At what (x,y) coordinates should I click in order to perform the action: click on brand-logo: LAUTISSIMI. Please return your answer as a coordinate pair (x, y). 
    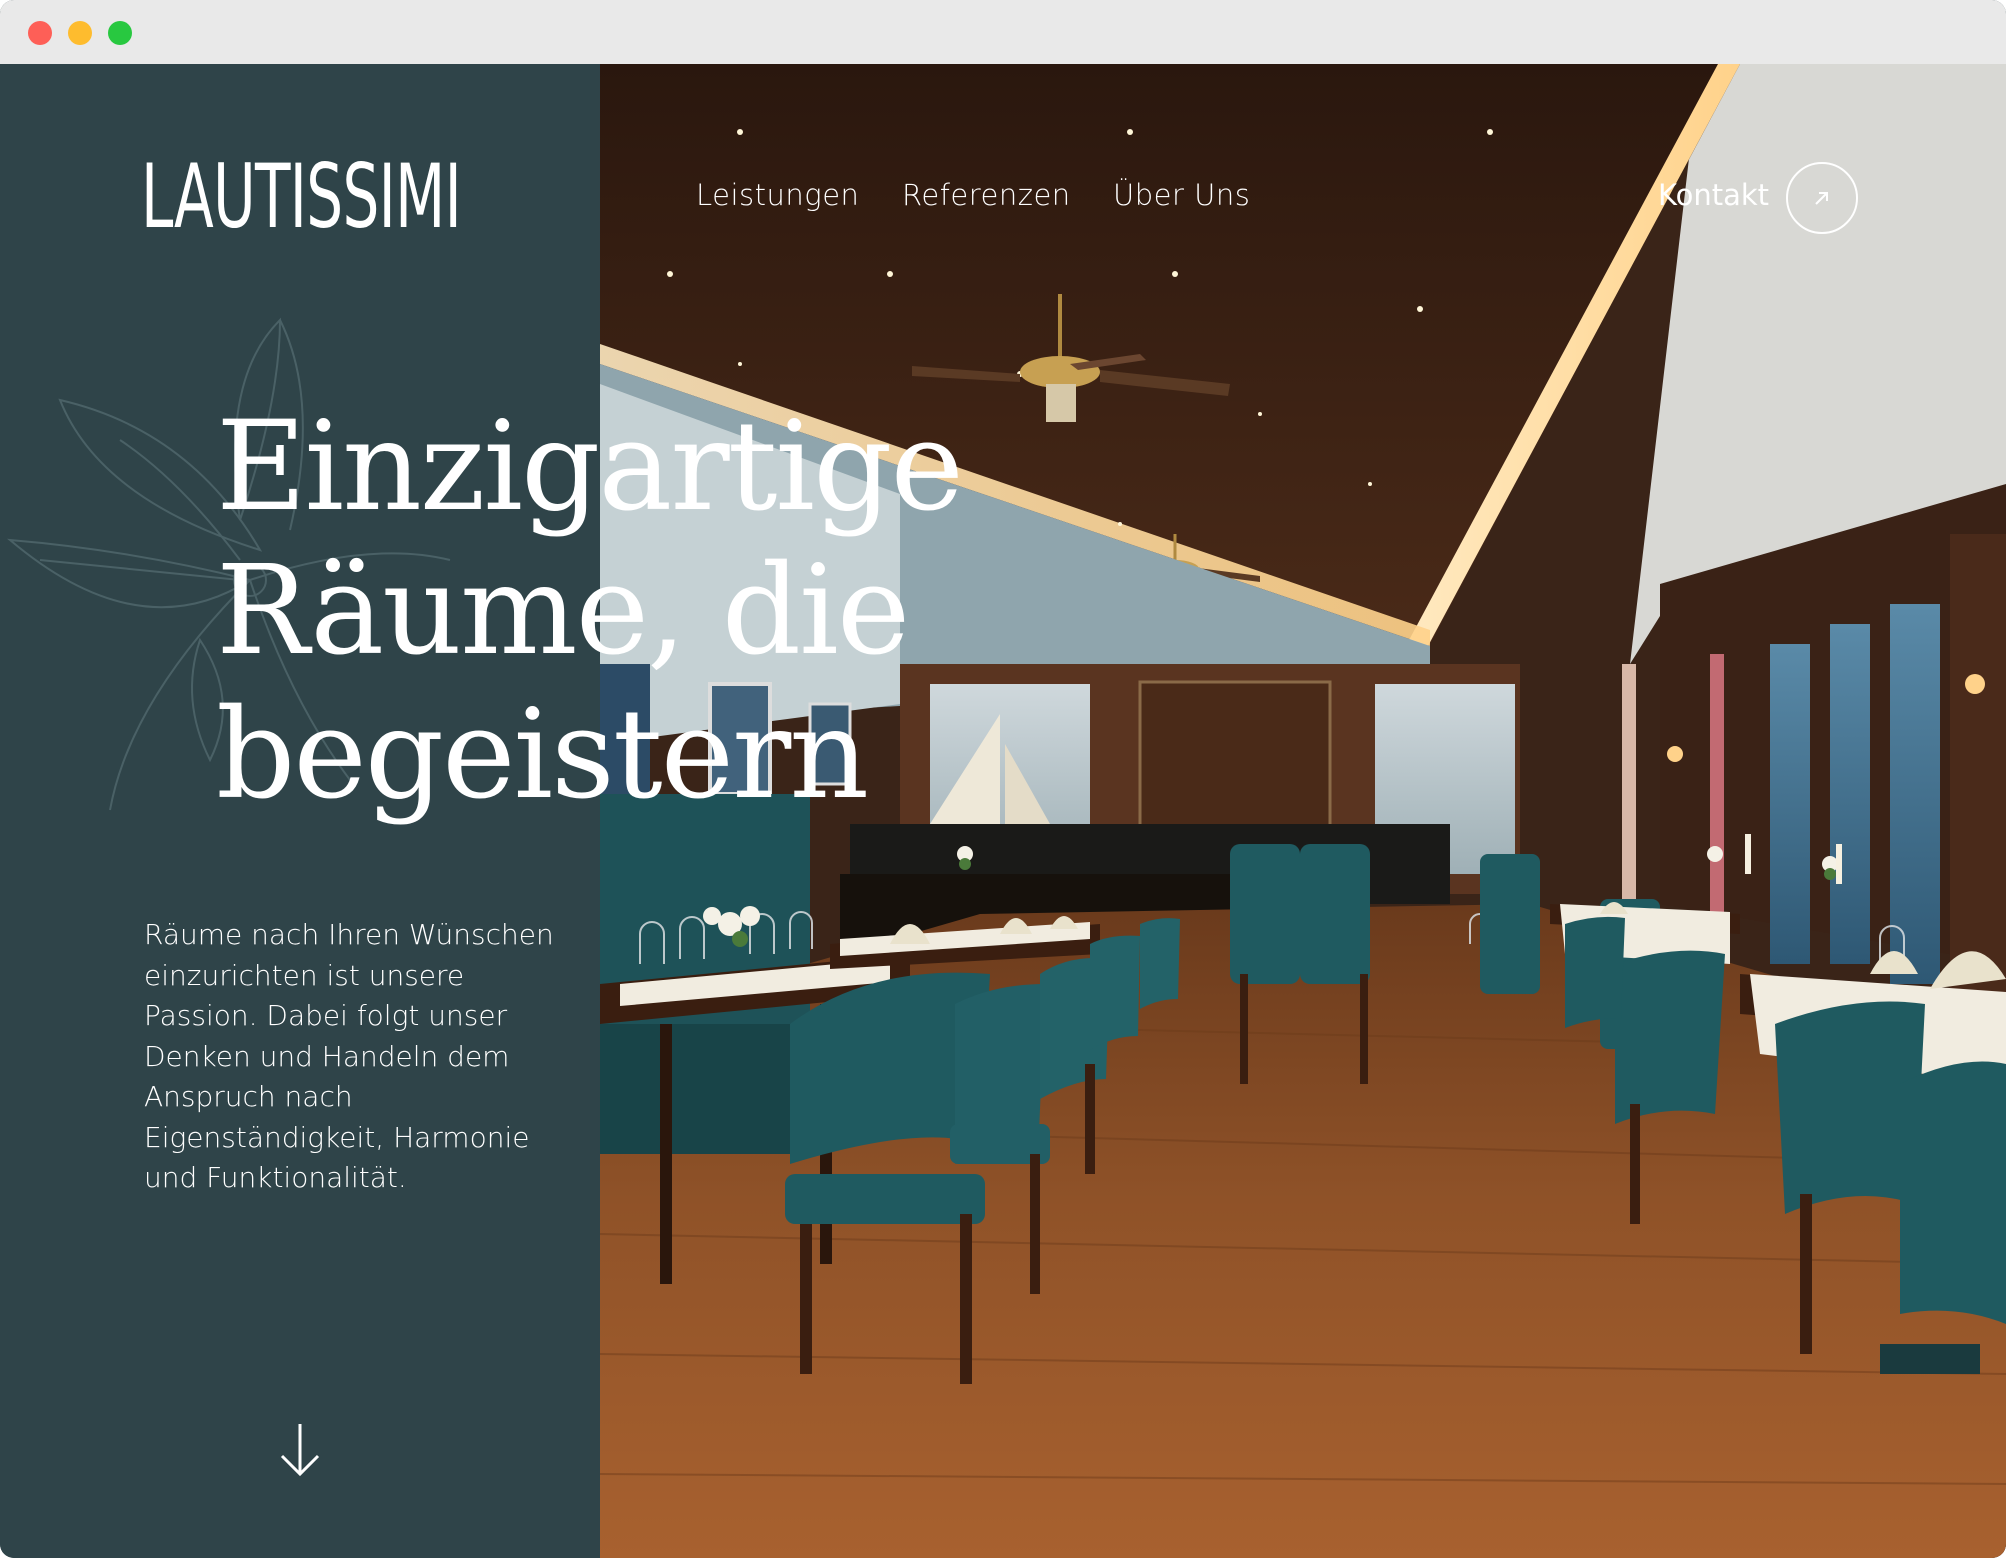
    Looking at the image, I should click on (301, 197).